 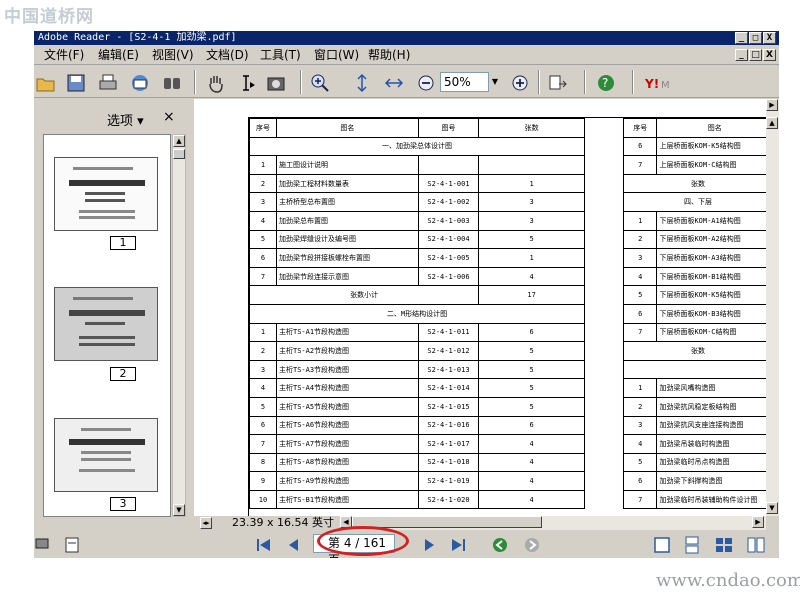 I want to click on scroll-thumb, so click(x=179, y=154).